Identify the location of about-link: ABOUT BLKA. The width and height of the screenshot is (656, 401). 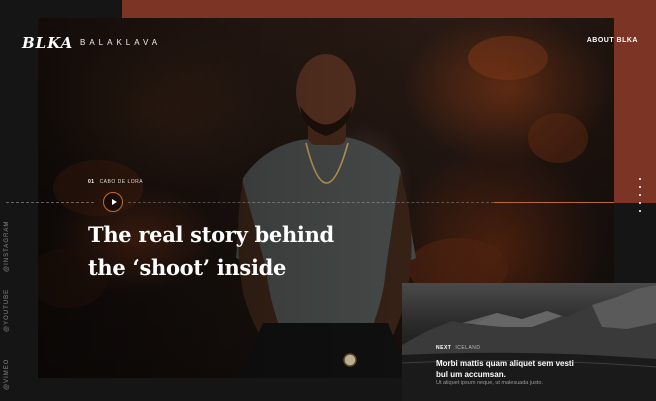
(612, 40).